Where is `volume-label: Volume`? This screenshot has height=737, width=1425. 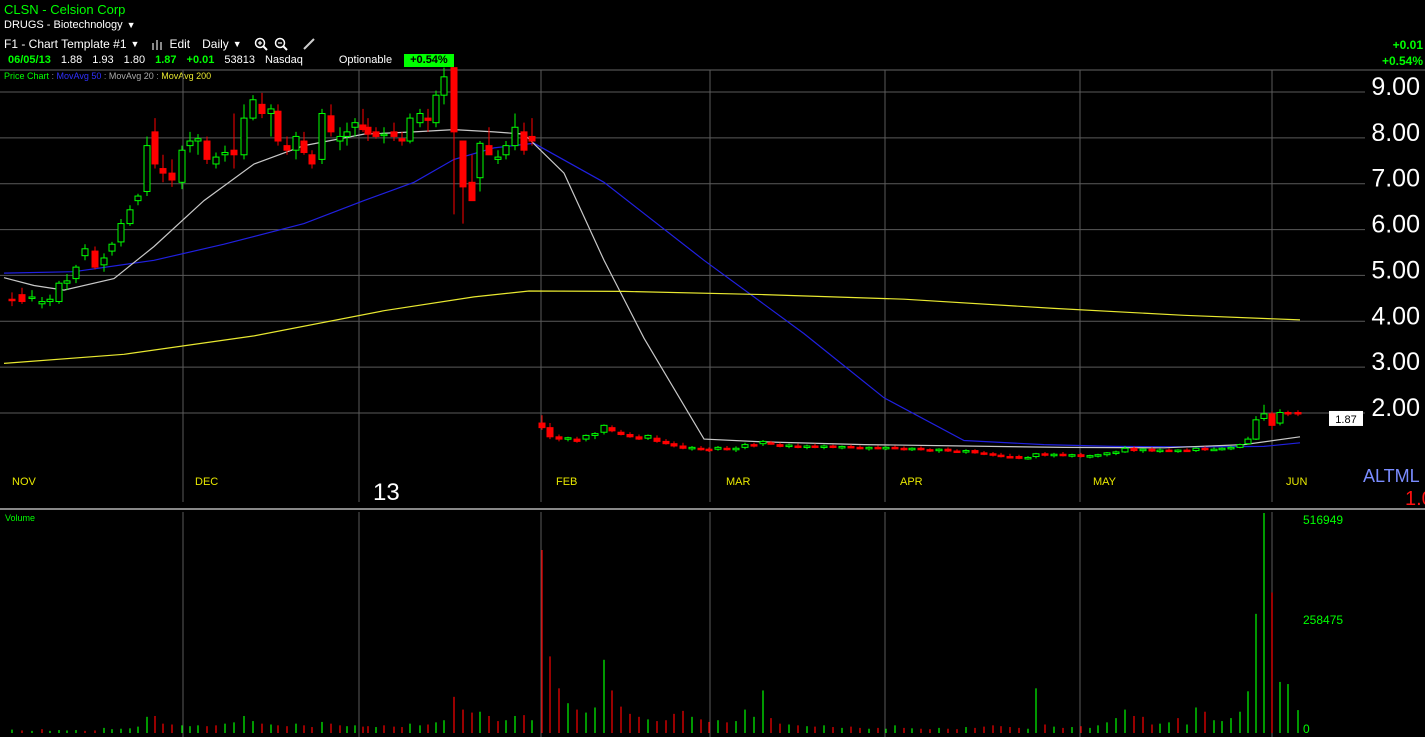 volume-label: Volume is located at coordinates (20, 518).